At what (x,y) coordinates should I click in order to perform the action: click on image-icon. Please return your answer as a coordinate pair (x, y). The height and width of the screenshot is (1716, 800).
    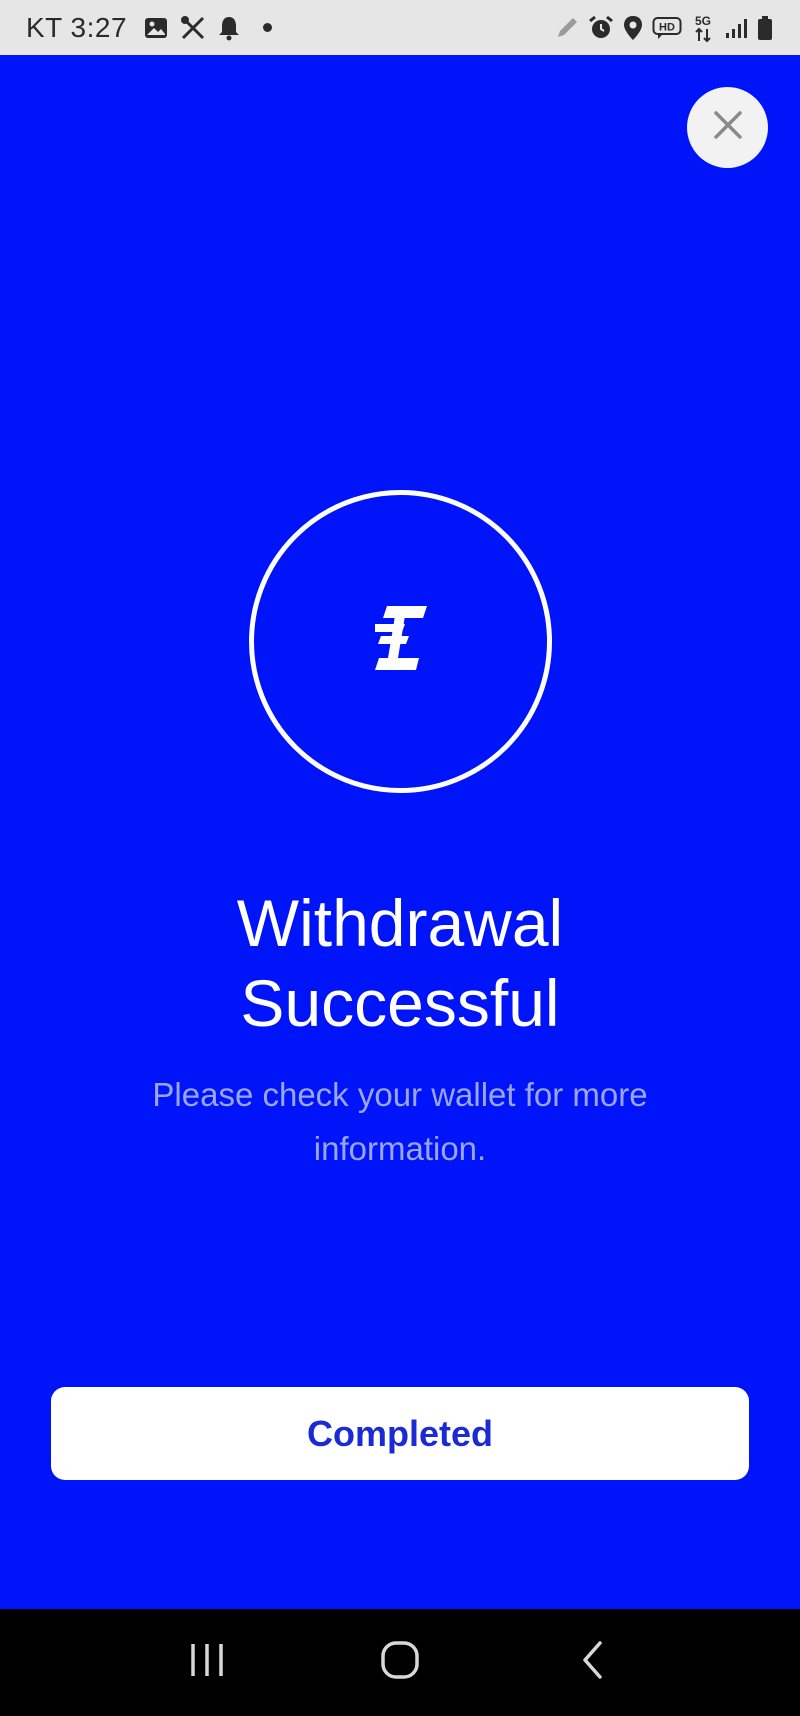
    Looking at the image, I should click on (156, 28).